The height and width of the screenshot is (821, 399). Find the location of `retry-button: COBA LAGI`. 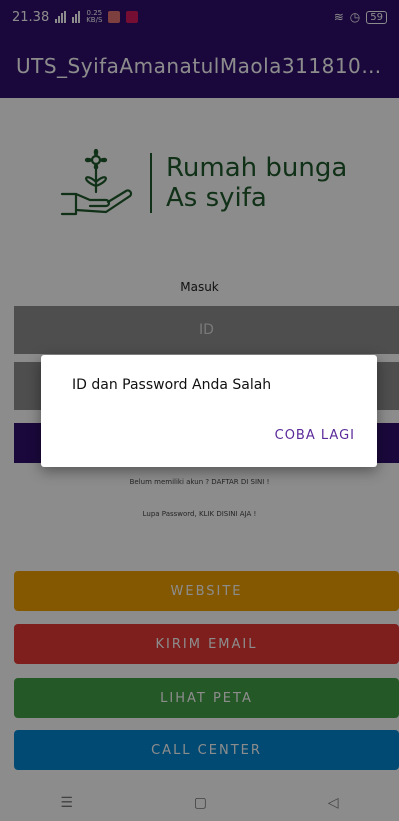

retry-button: COBA LAGI is located at coordinates (315, 435).